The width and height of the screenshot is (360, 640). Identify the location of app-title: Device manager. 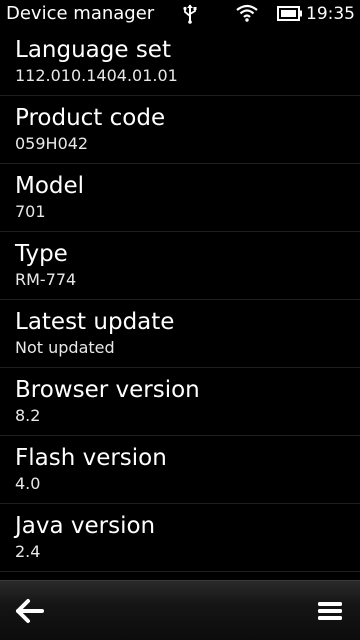
(80, 13).